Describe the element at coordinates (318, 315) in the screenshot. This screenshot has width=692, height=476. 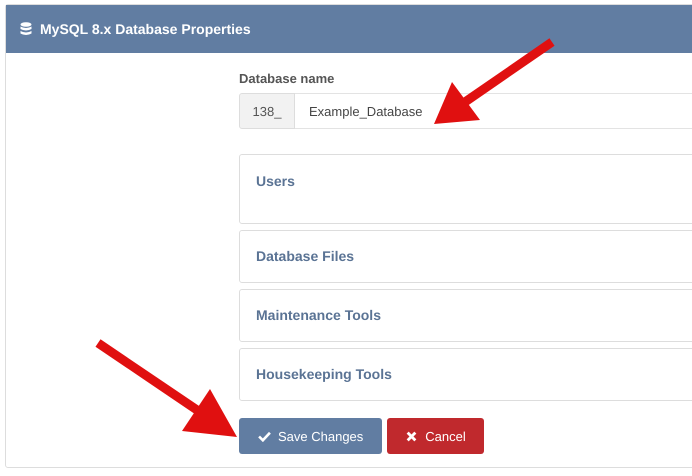
I see `section-title: Maintenance Tools` at that location.